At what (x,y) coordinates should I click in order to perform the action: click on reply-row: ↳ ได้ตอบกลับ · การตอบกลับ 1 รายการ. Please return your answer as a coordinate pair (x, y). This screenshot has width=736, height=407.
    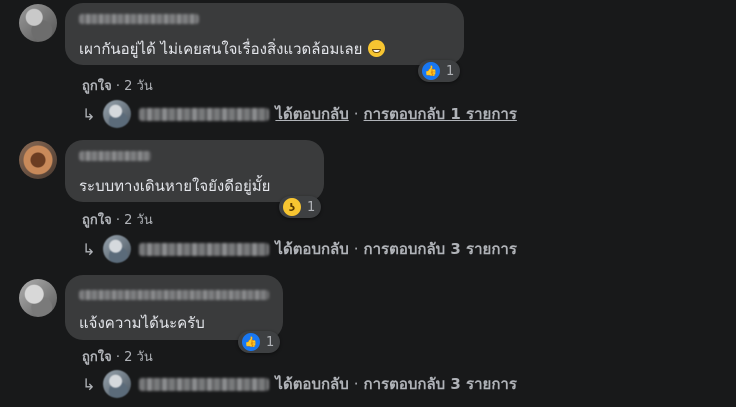
    Looking at the image, I should click on (299, 114).